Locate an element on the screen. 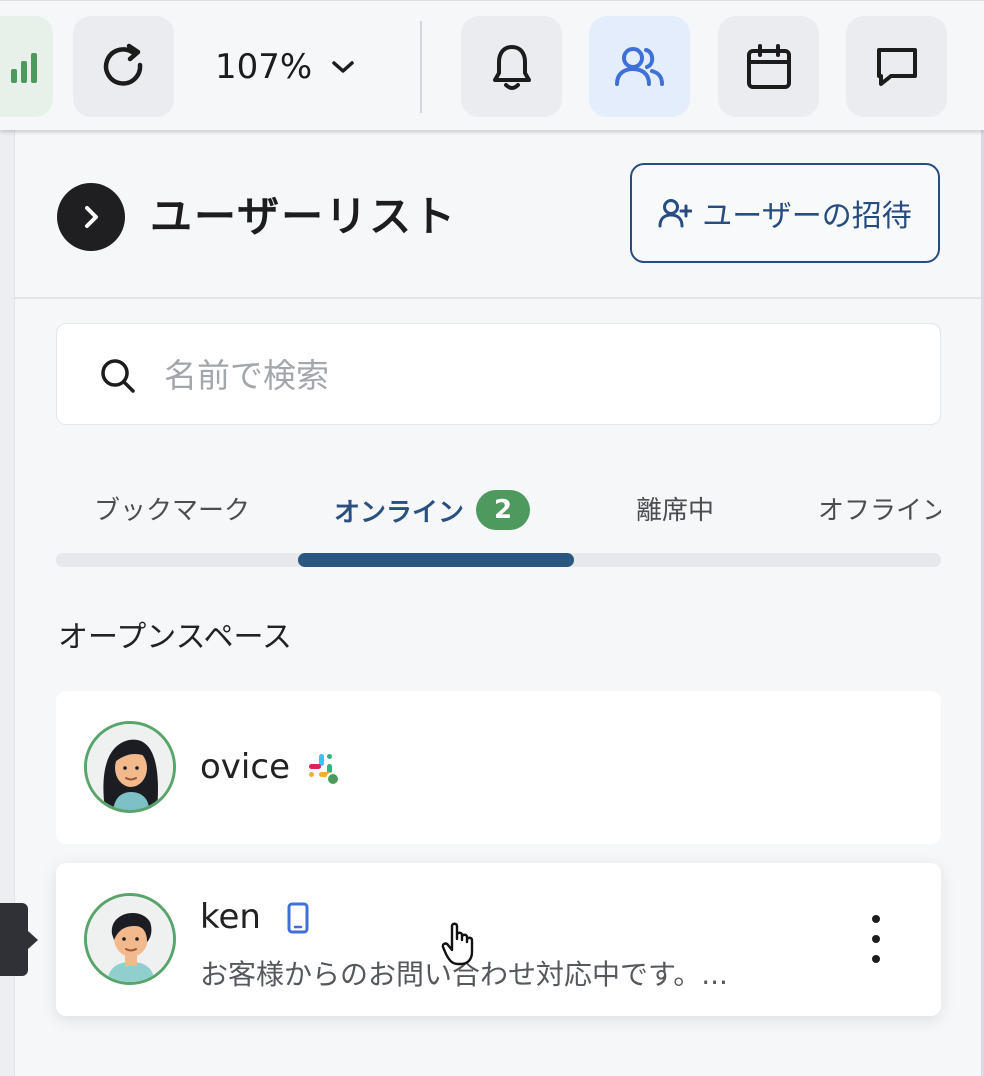  chat-button is located at coordinates (896, 66).